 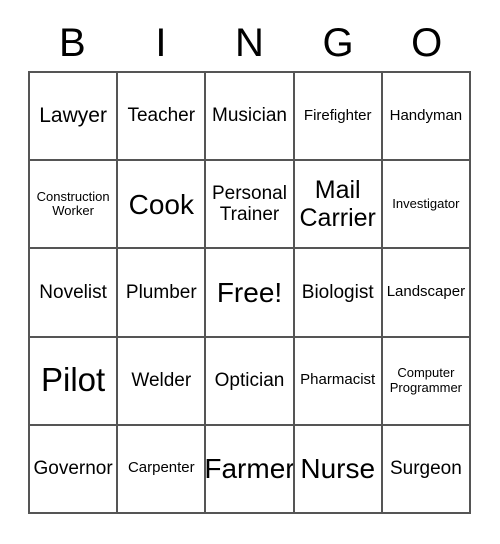 I want to click on bingo-cell-label: Optician, so click(x=249, y=381).